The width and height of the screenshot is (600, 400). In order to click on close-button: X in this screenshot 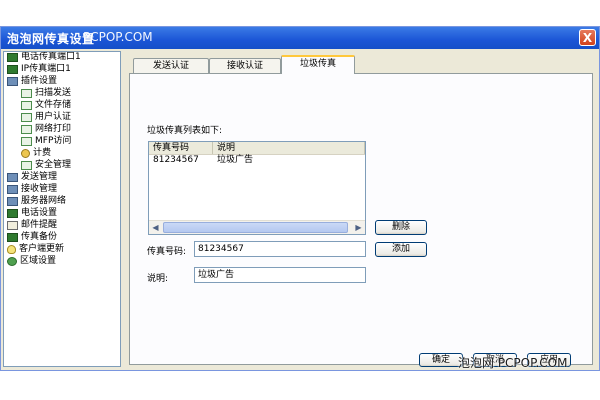, I will do `click(587, 37)`.